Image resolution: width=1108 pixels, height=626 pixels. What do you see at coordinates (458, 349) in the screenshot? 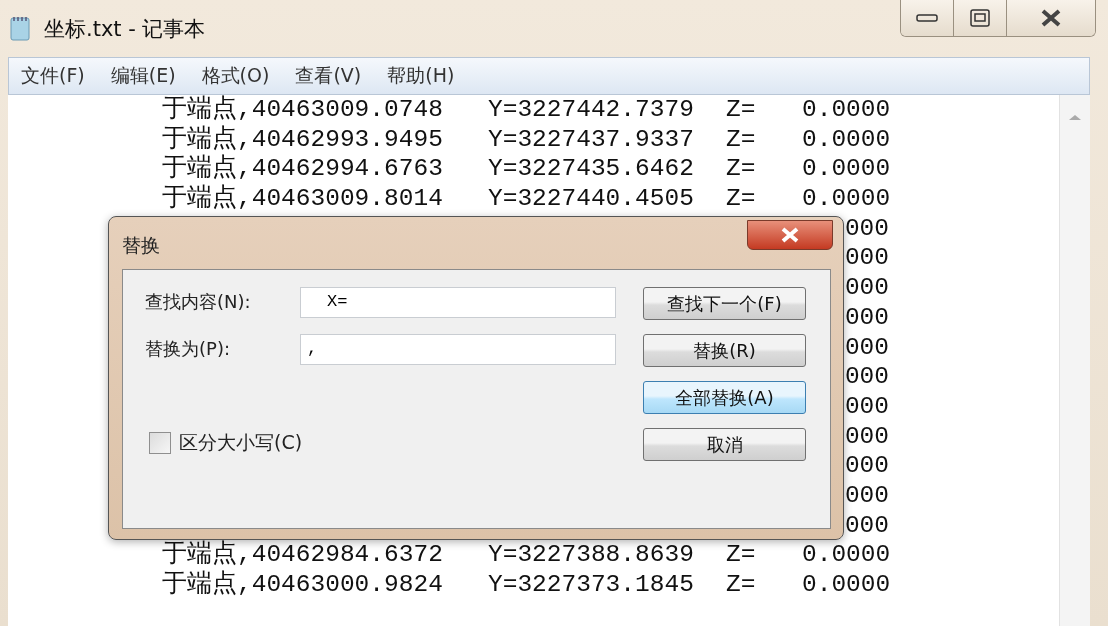
I see `input-field: ,` at bounding box center [458, 349].